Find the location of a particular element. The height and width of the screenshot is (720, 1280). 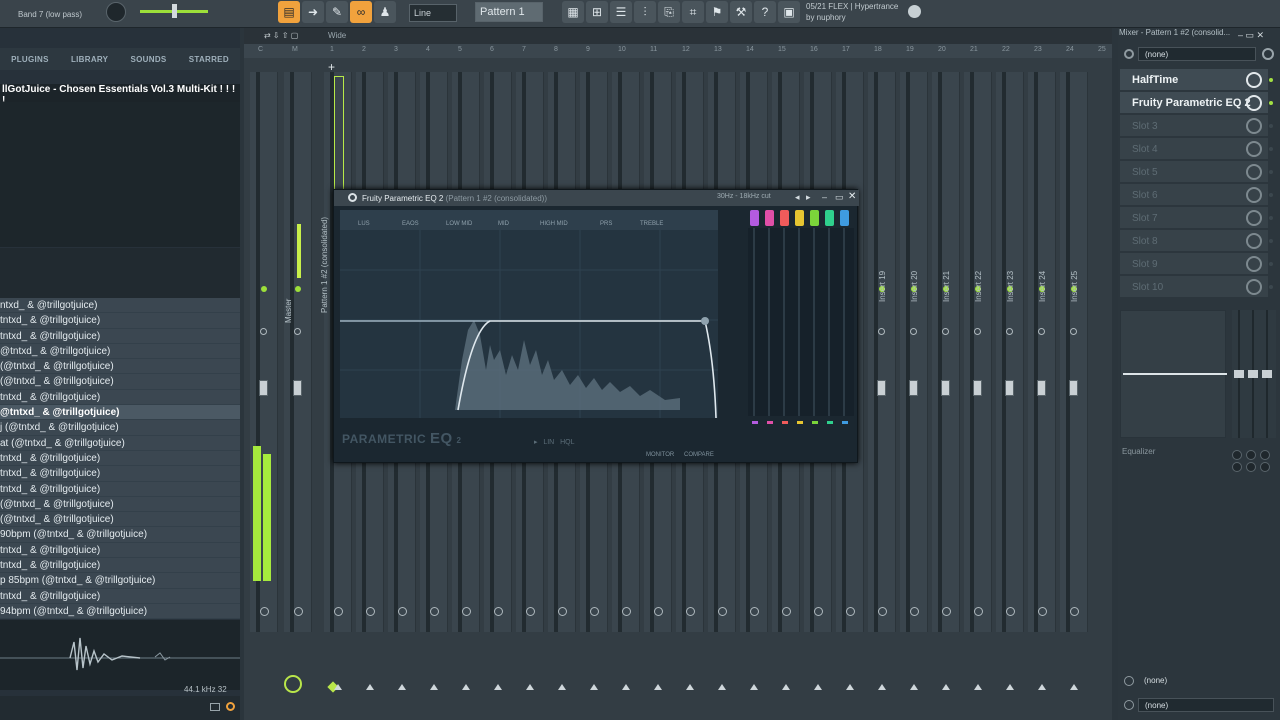

preset-name: 30Hz - 18kHz cut is located at coordinates (744, 196).